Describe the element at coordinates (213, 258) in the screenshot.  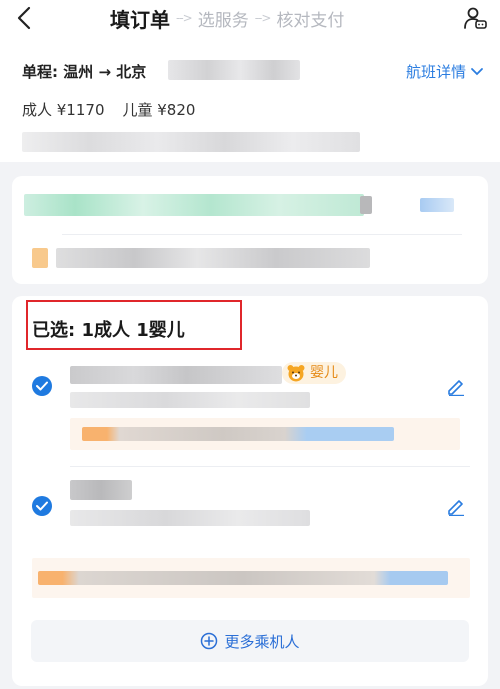
I see `blurred-gray-text` at that location.